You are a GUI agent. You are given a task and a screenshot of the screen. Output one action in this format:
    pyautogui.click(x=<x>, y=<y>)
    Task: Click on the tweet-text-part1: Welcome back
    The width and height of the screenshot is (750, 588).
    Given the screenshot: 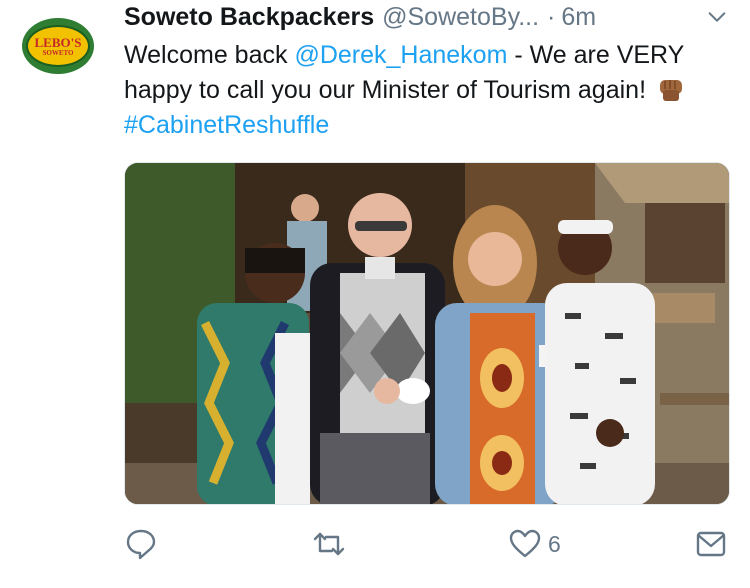 What is the action you would take?
    pyautogui.click(x=209, y=55)
    